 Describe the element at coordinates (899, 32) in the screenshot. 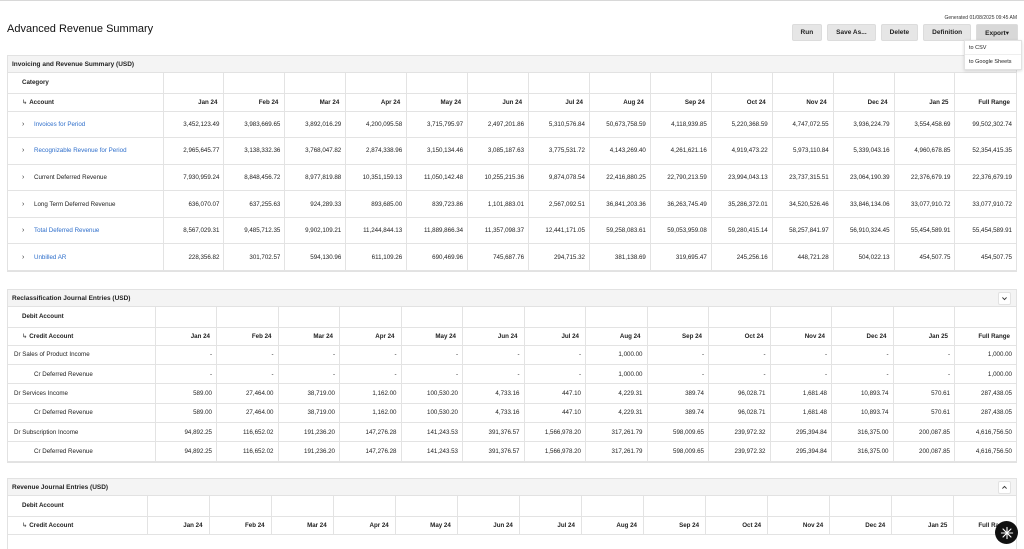

I see `delete-button: Delete` at that location.